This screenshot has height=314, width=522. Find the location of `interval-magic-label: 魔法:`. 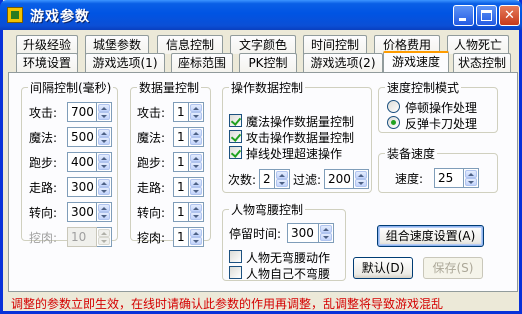

interval-magic-label: 魔法: is located at coordinates (43, 138).